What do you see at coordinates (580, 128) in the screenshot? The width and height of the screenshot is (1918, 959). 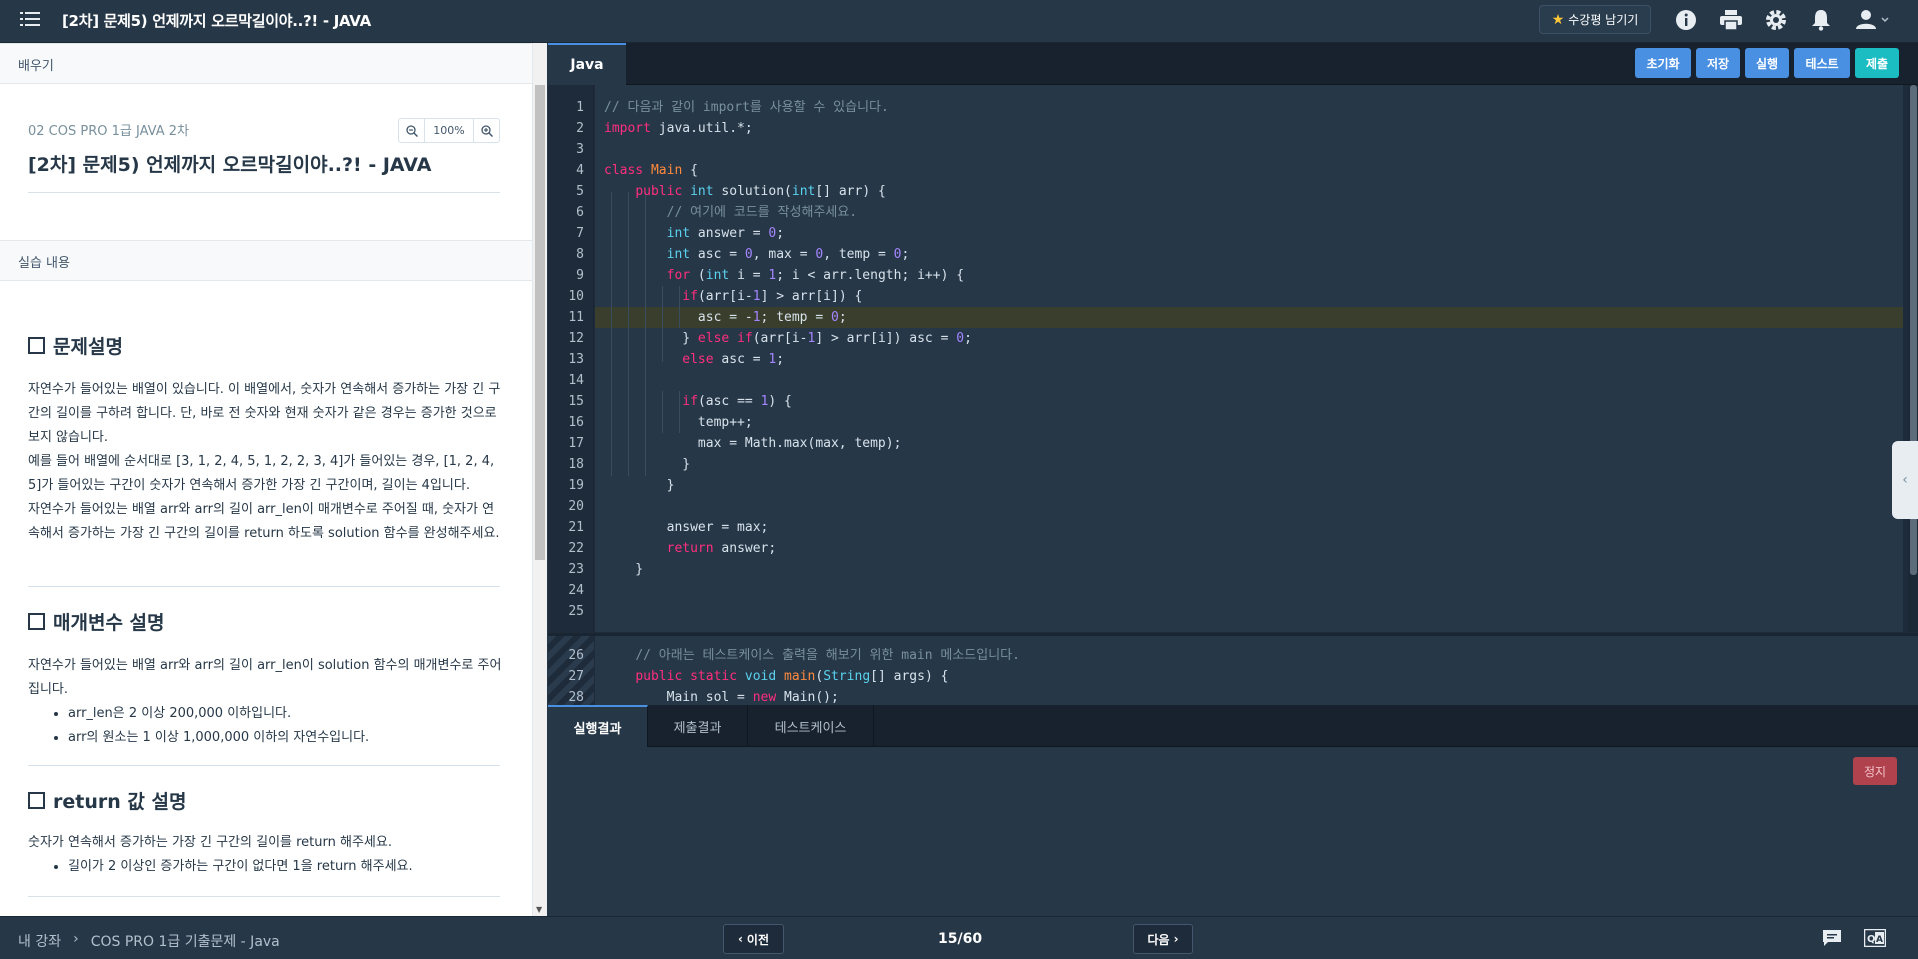 I see `line-number: 2` at bounding box center [580, 128].